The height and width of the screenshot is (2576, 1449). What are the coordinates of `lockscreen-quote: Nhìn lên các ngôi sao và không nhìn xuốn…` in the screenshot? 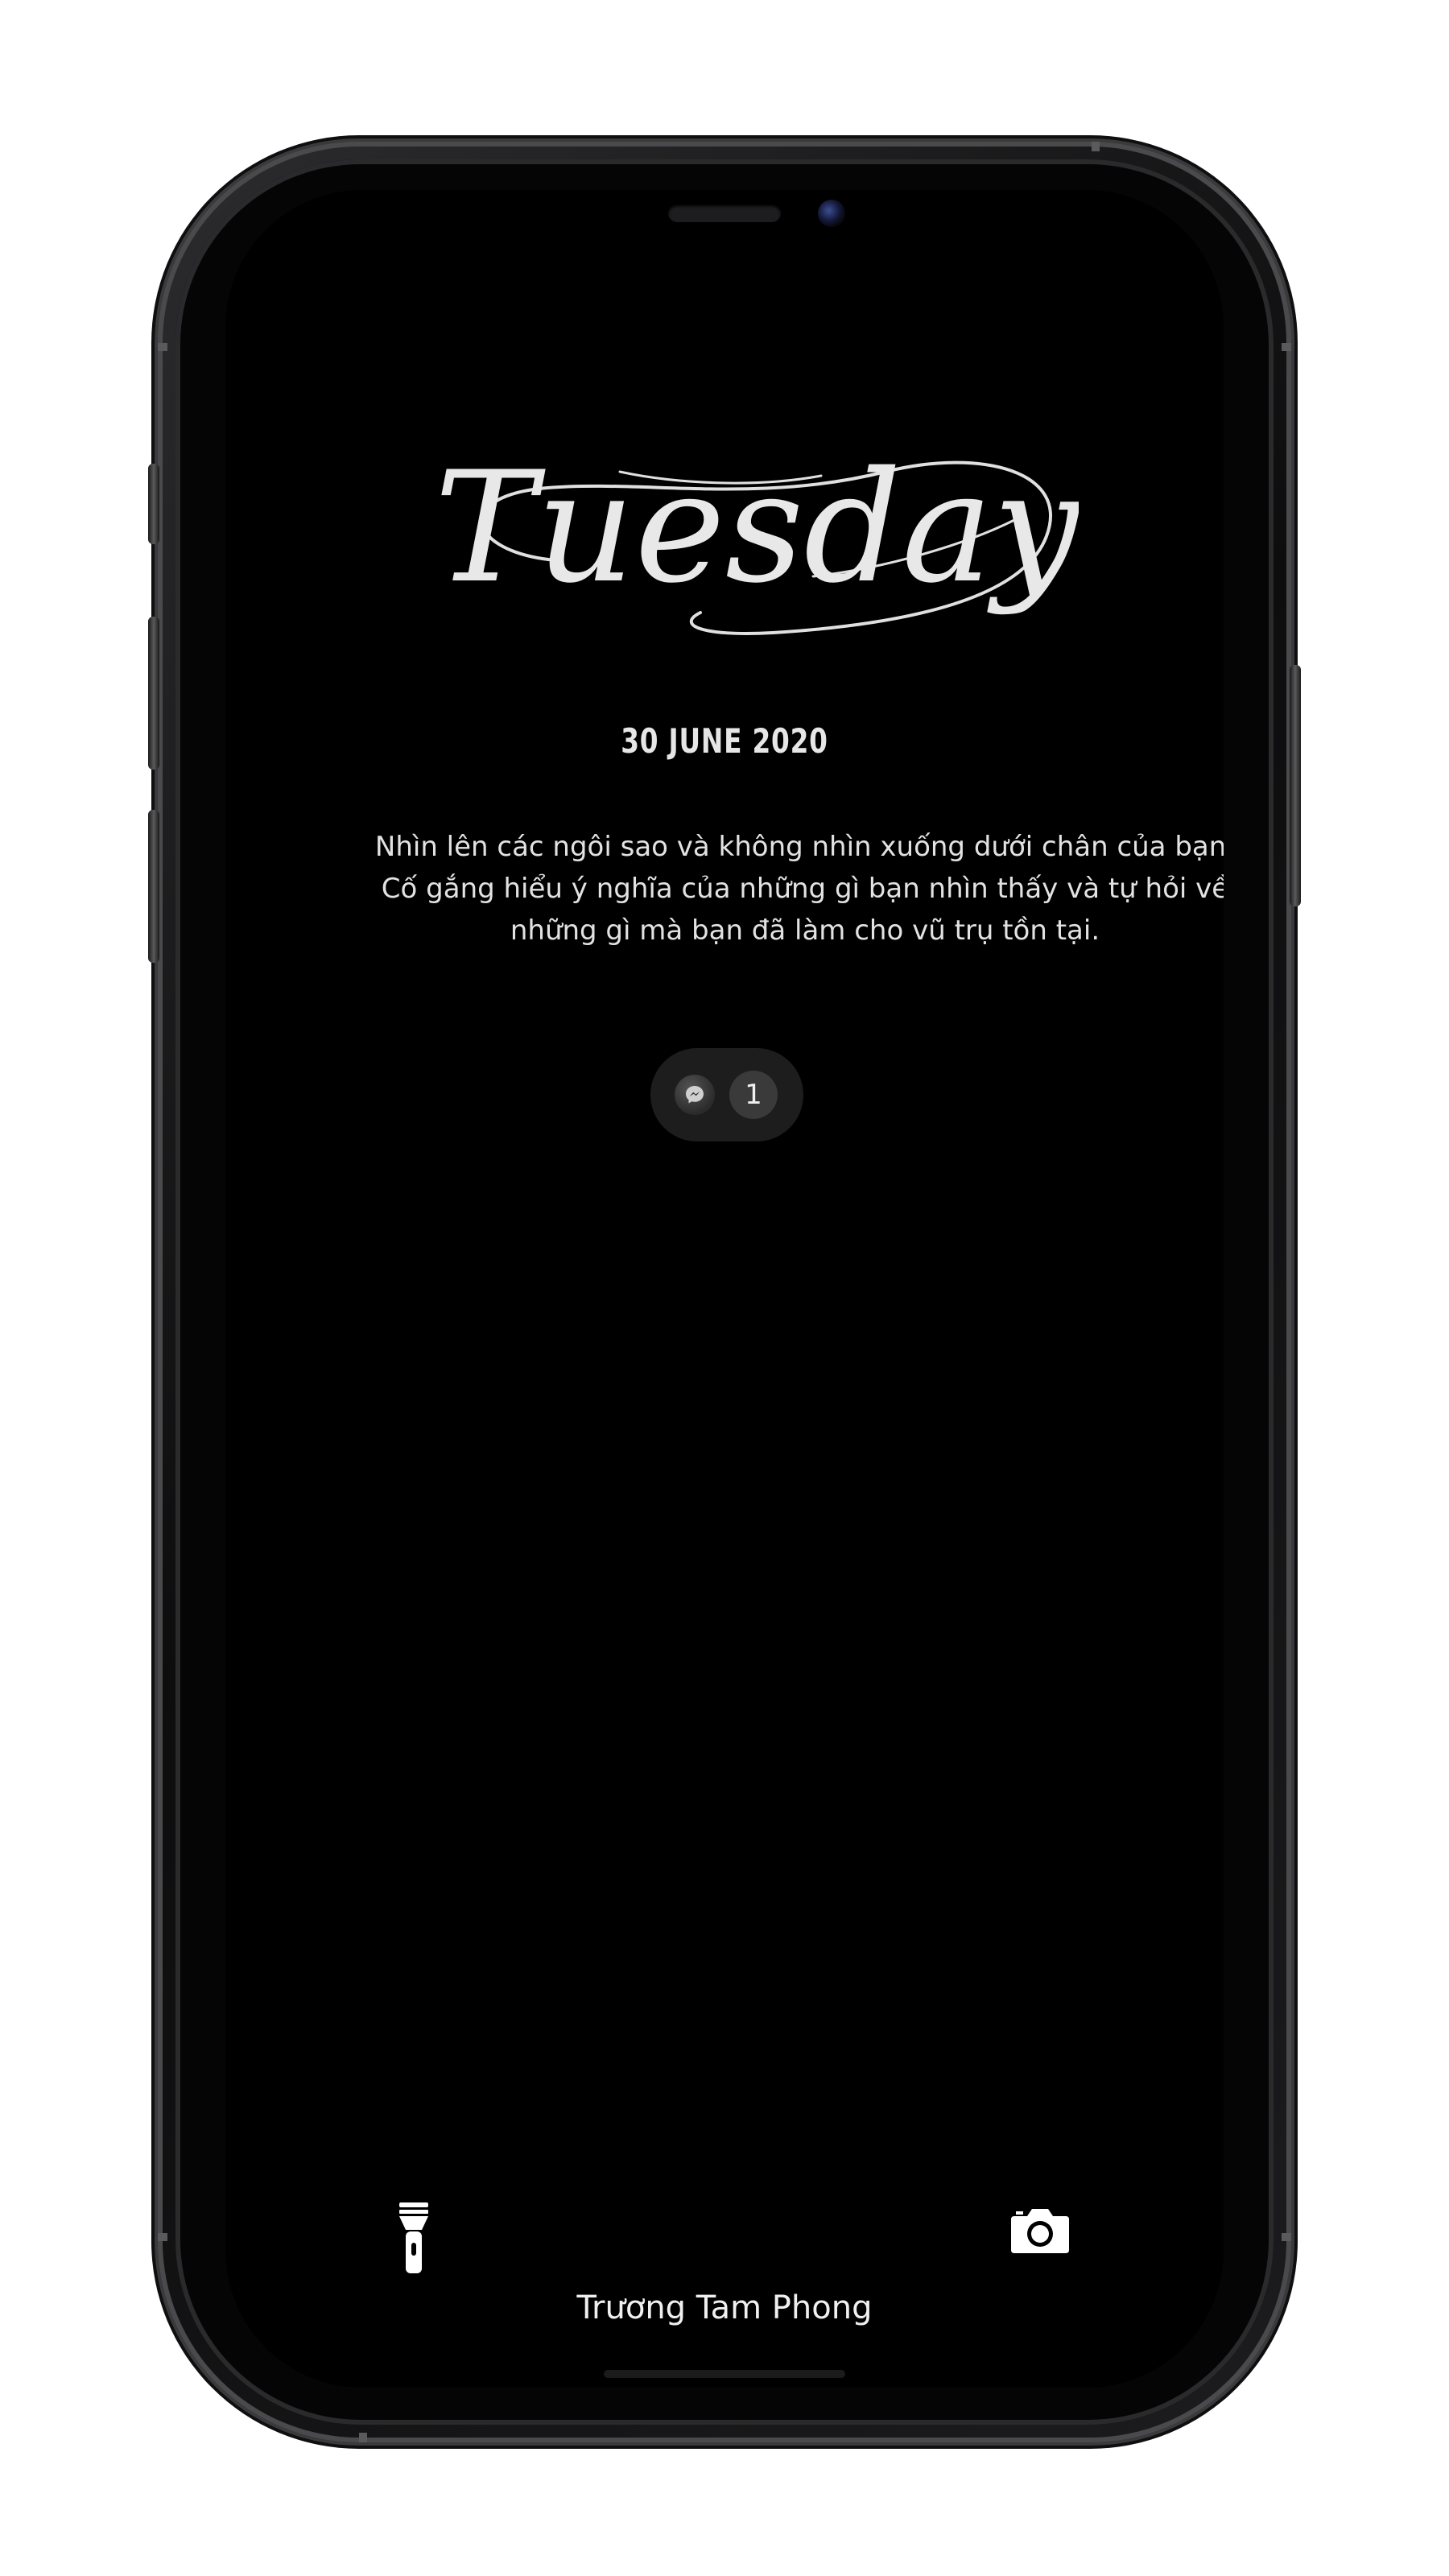 It's located at (799, 889).